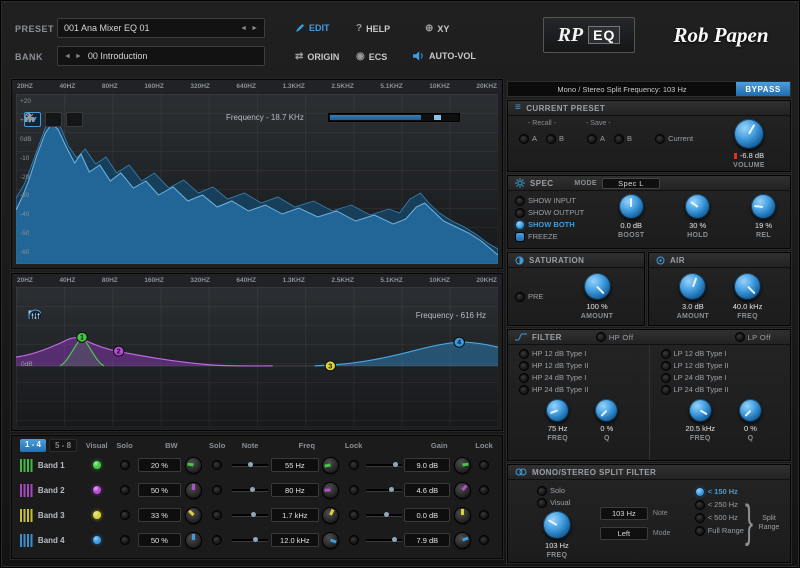 The width and height of the screenshot is (800, 568). What do you see at coordinates (623, 533) in the screenshot?
I see `split-mode-selector: Left` at bounding box center [623, 533].